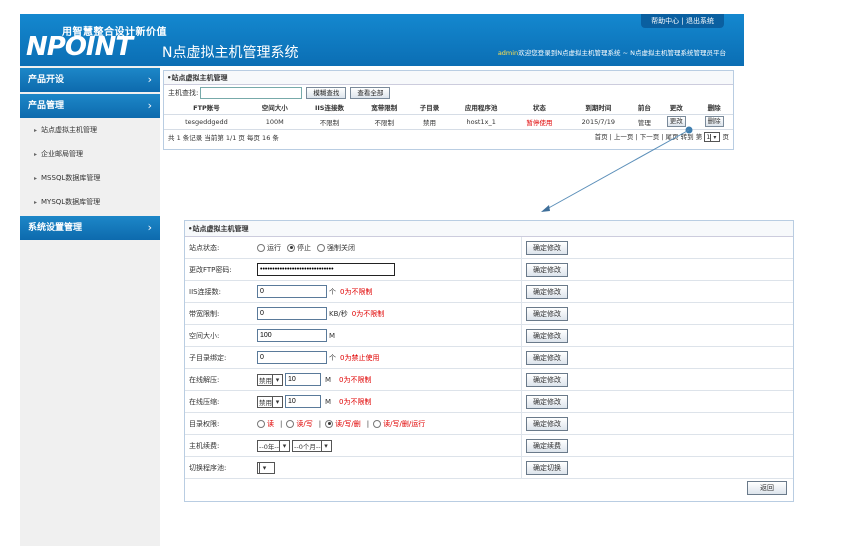 Image resolution: width=850 pixels, height=558 pixels. Describe the element at coordinates (329, 423) in the screenshot. I see `perm-radio-read-write-delete` at that location.